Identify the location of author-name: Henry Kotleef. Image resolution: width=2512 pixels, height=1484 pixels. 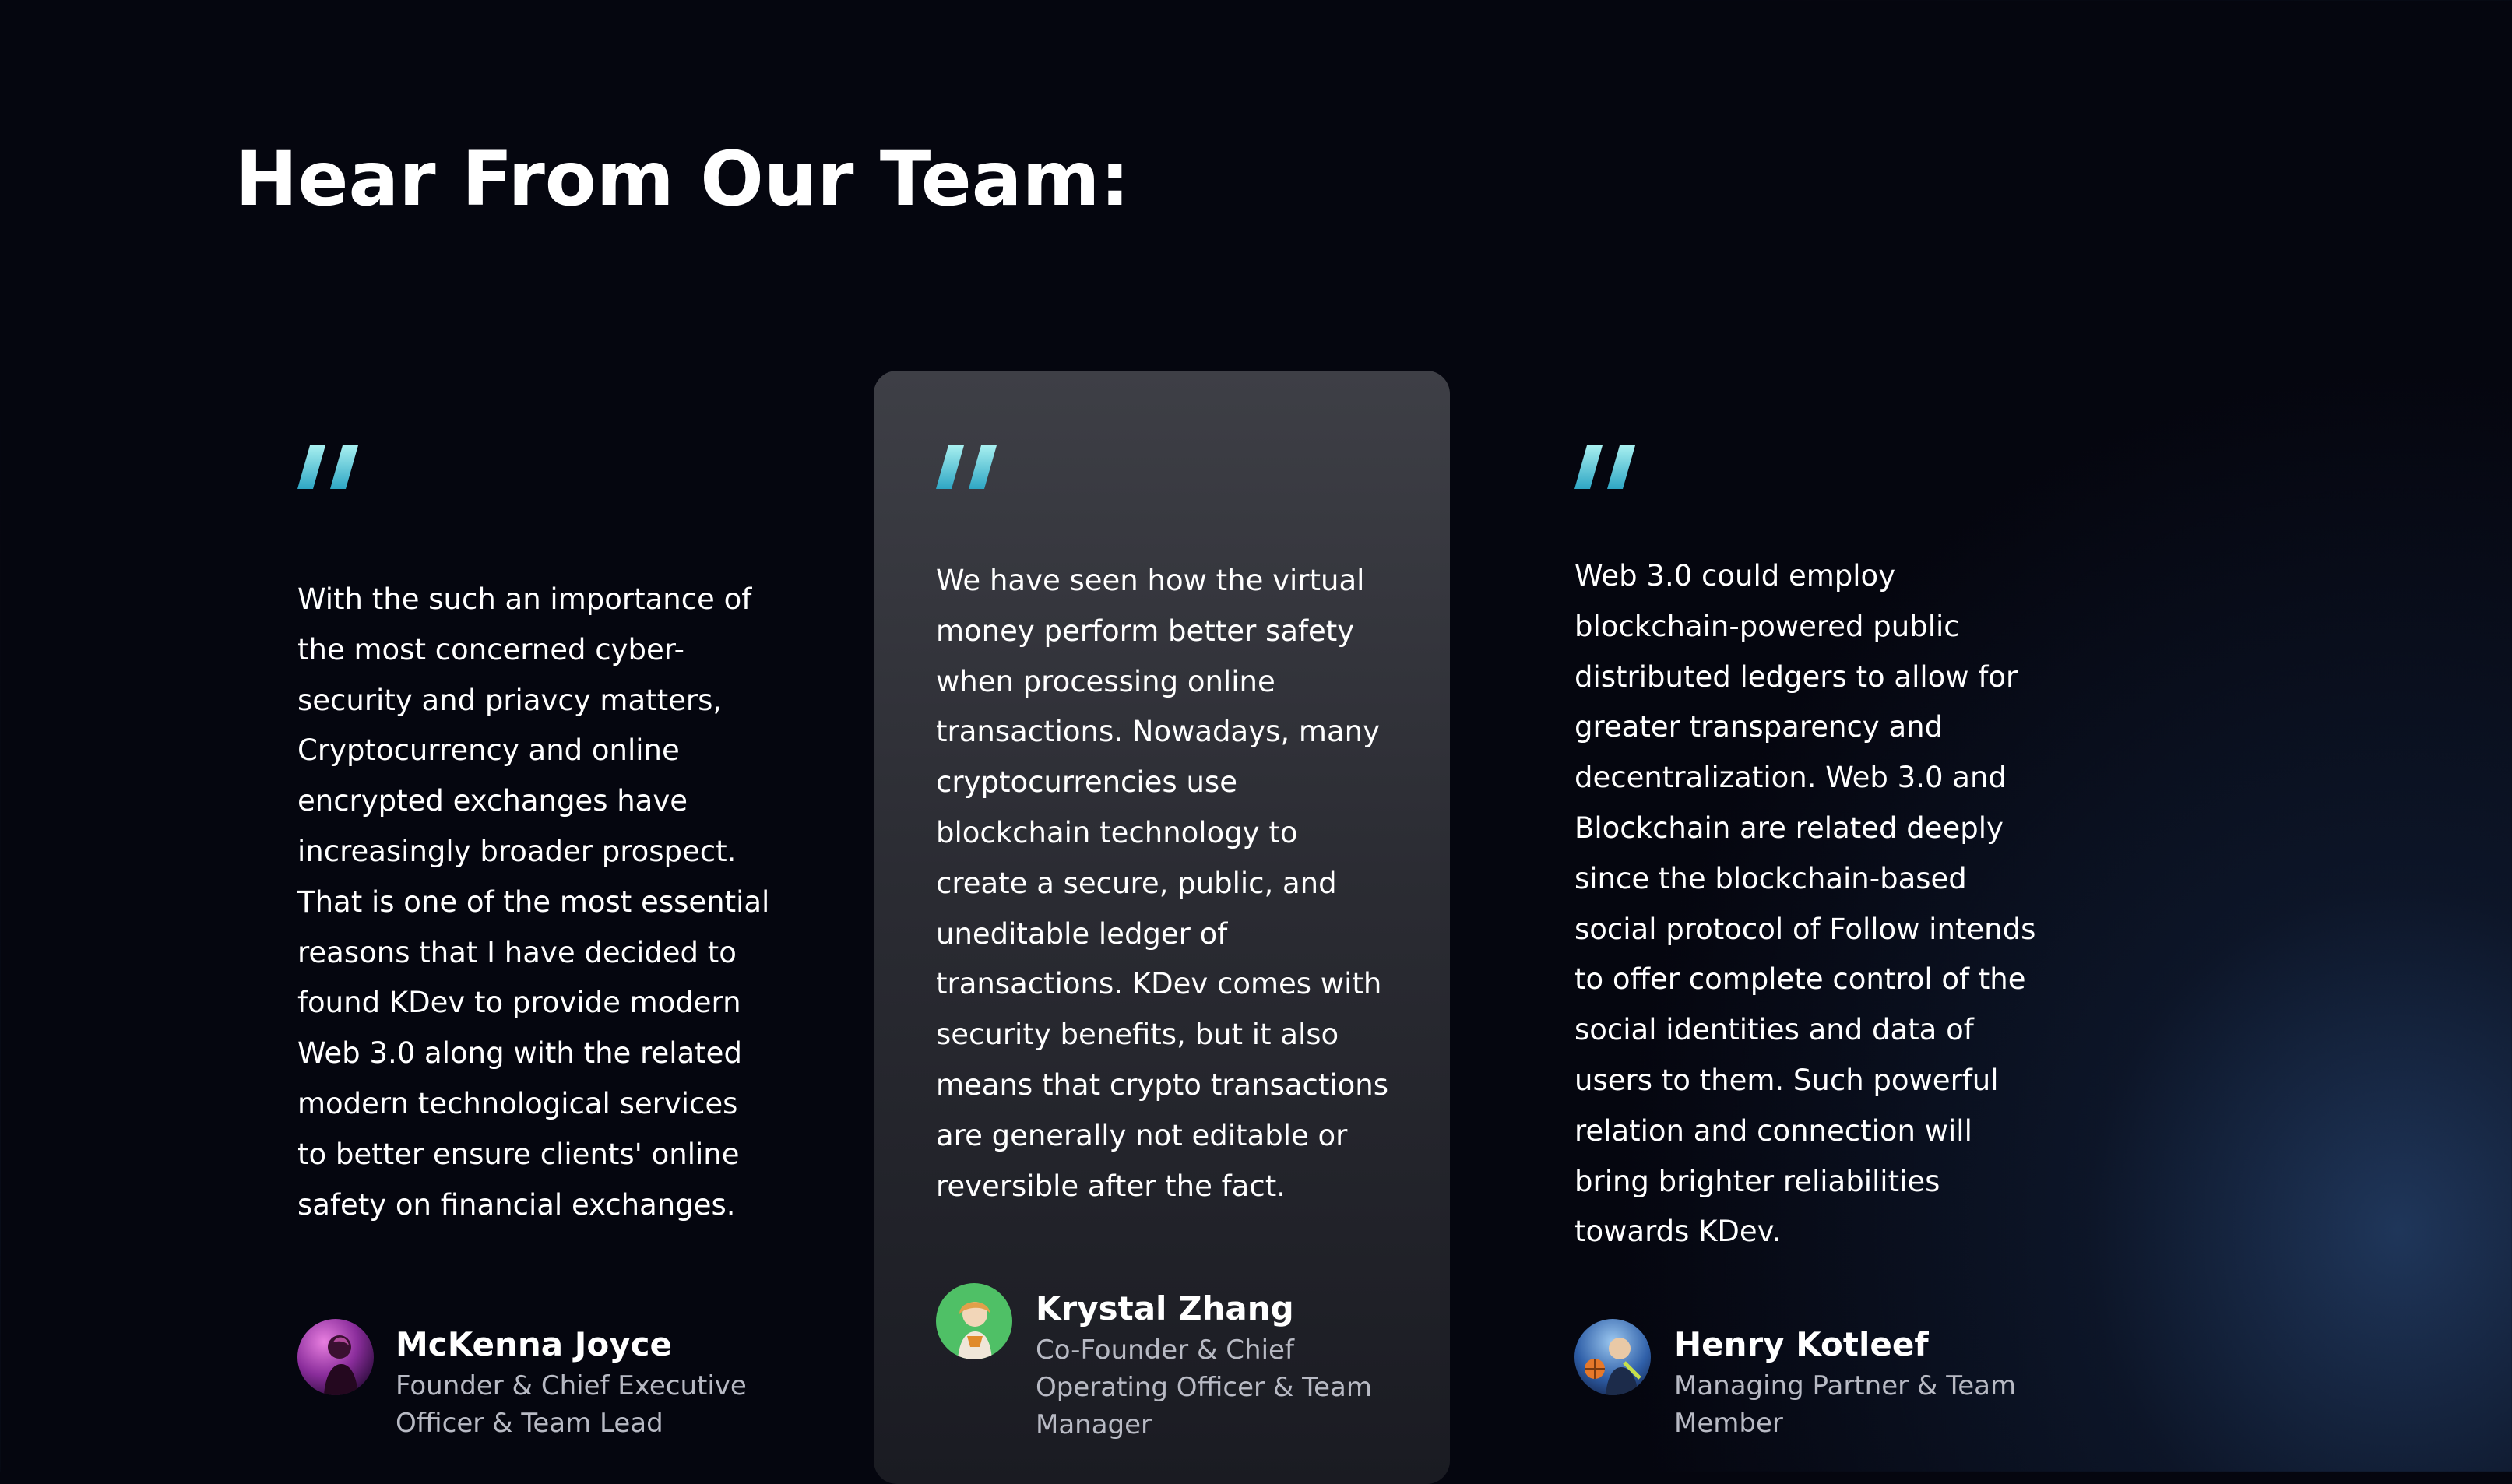
(1801, 1344).